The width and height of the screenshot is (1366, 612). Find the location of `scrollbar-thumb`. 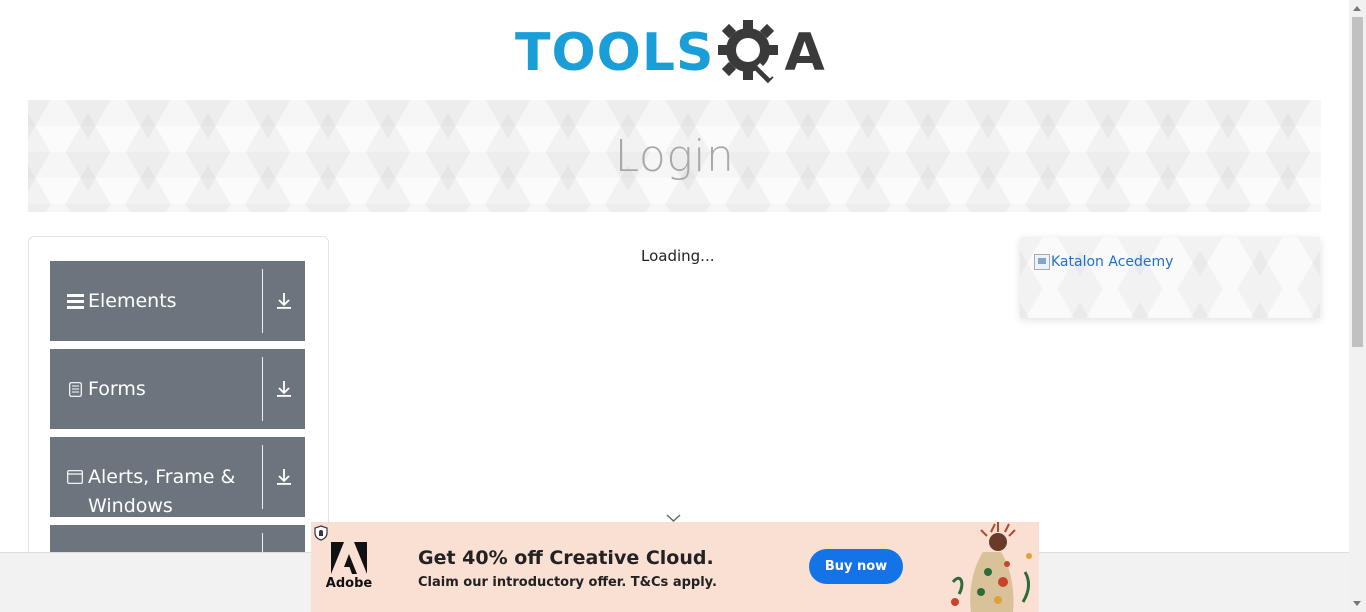

scrollbar-thumb is located at coordinates (1357, 182).